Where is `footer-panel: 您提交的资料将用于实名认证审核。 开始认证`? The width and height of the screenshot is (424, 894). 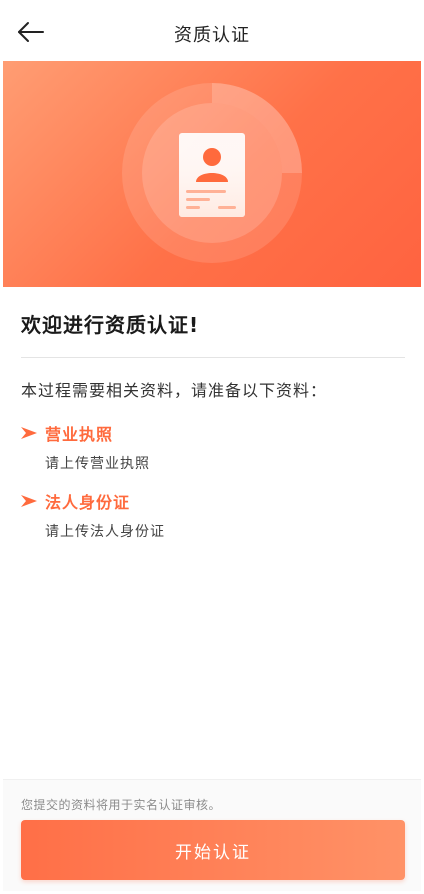 footer-panel: 您提交的资料将用于实名认证审核。 开始认证 is located at coordinates (212, 835).